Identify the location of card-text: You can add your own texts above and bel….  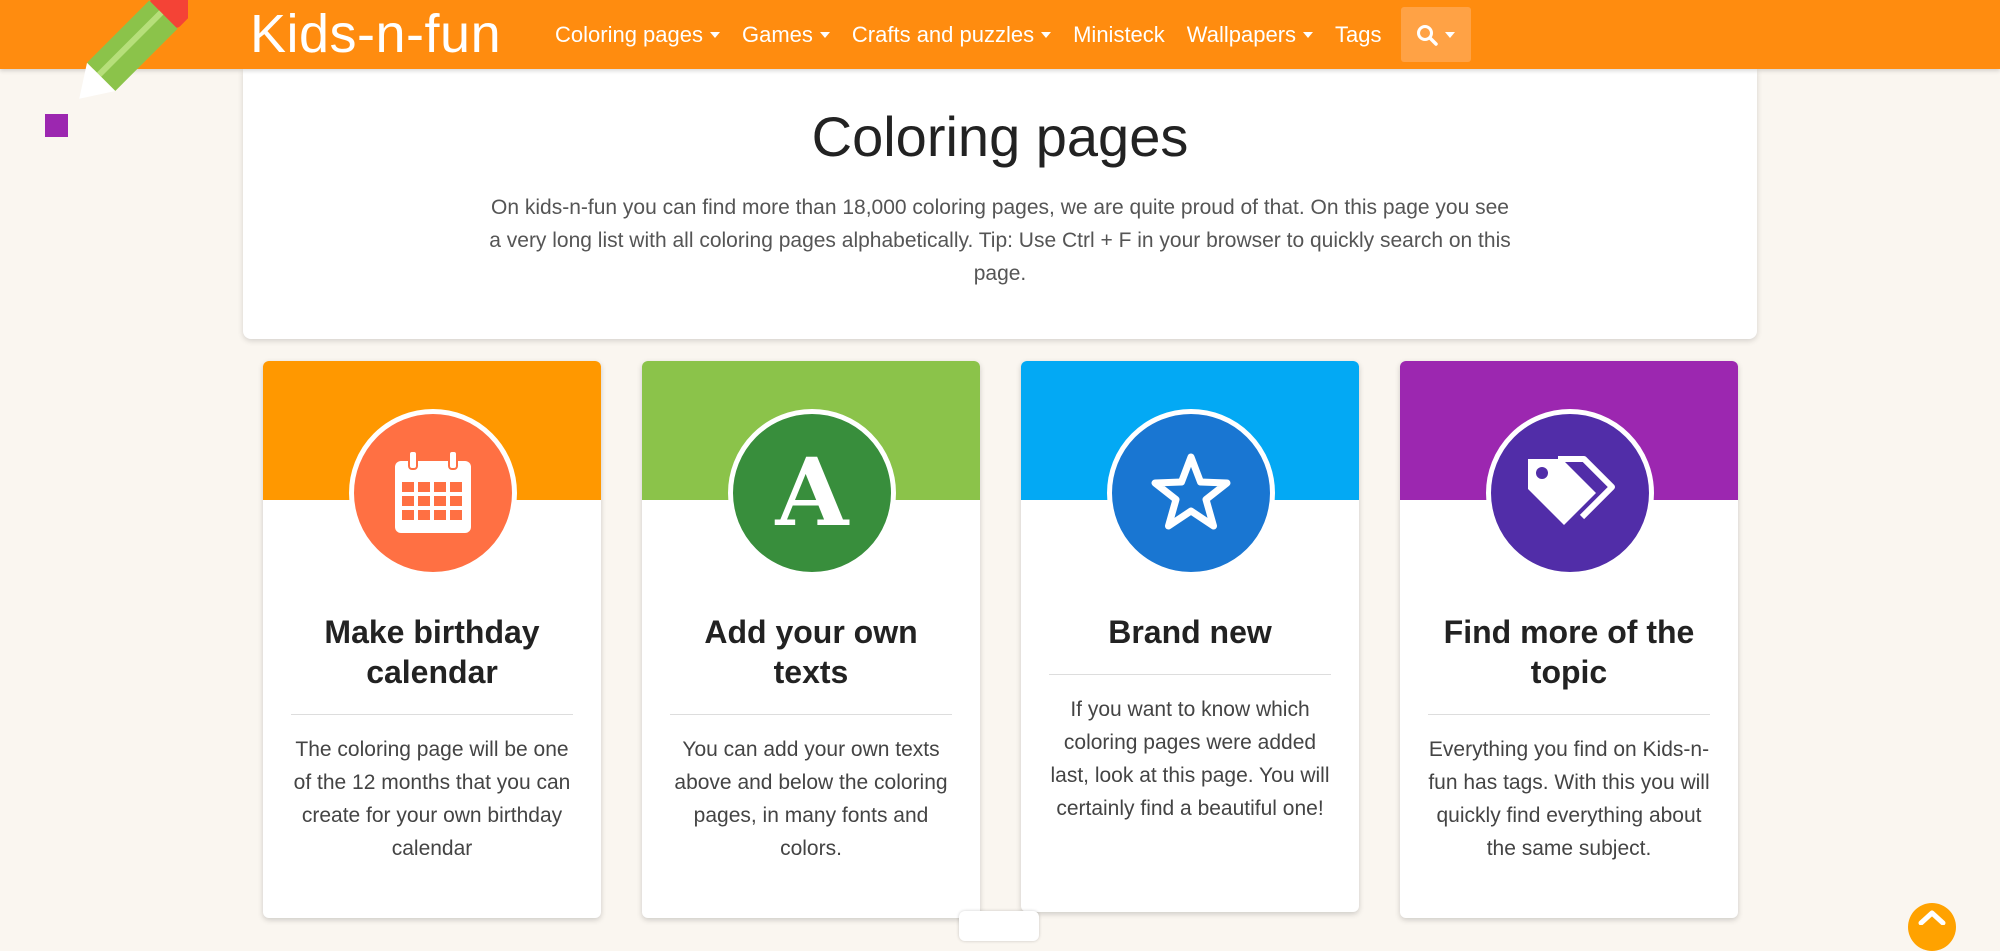
(811, 799).